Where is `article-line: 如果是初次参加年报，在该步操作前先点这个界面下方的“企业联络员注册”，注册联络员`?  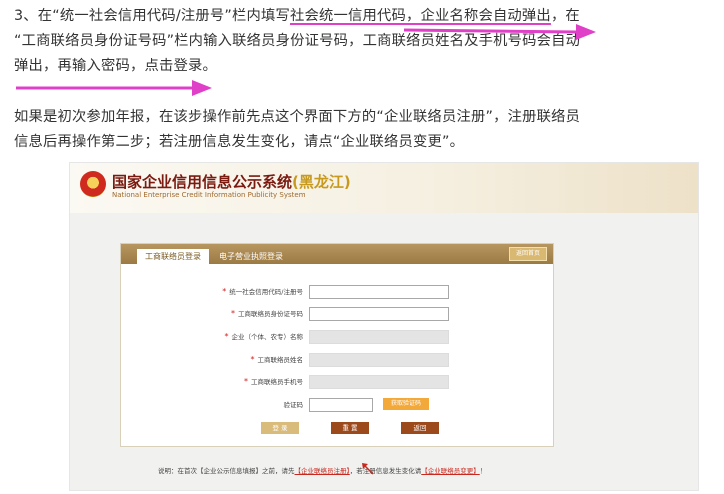
article-line: 如果是初次参加年报，在该步操作前先点这个界面下方的“企业联络员注册”，注册联络员 is located at coordinates (297, 117).